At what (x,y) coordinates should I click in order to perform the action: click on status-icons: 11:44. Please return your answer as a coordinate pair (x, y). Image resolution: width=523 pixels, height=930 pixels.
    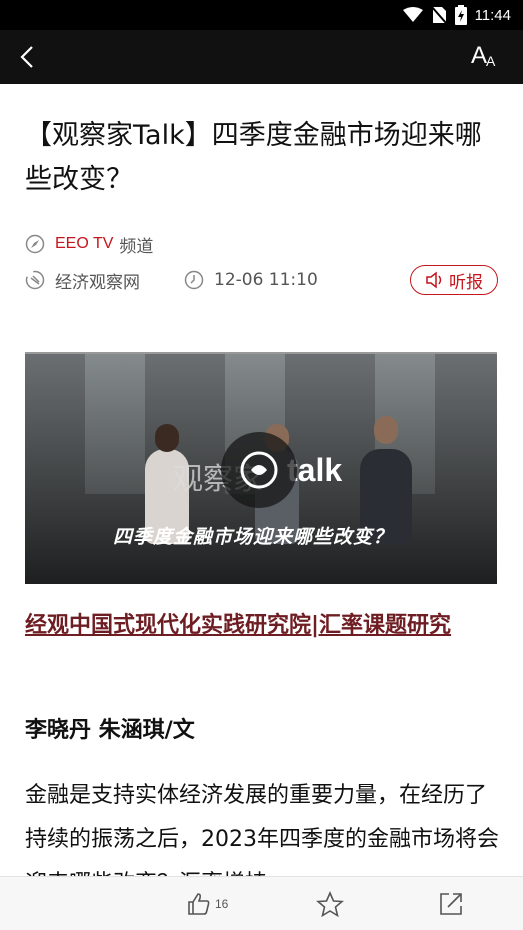
    Looking at the image, I should click on (456, 15).